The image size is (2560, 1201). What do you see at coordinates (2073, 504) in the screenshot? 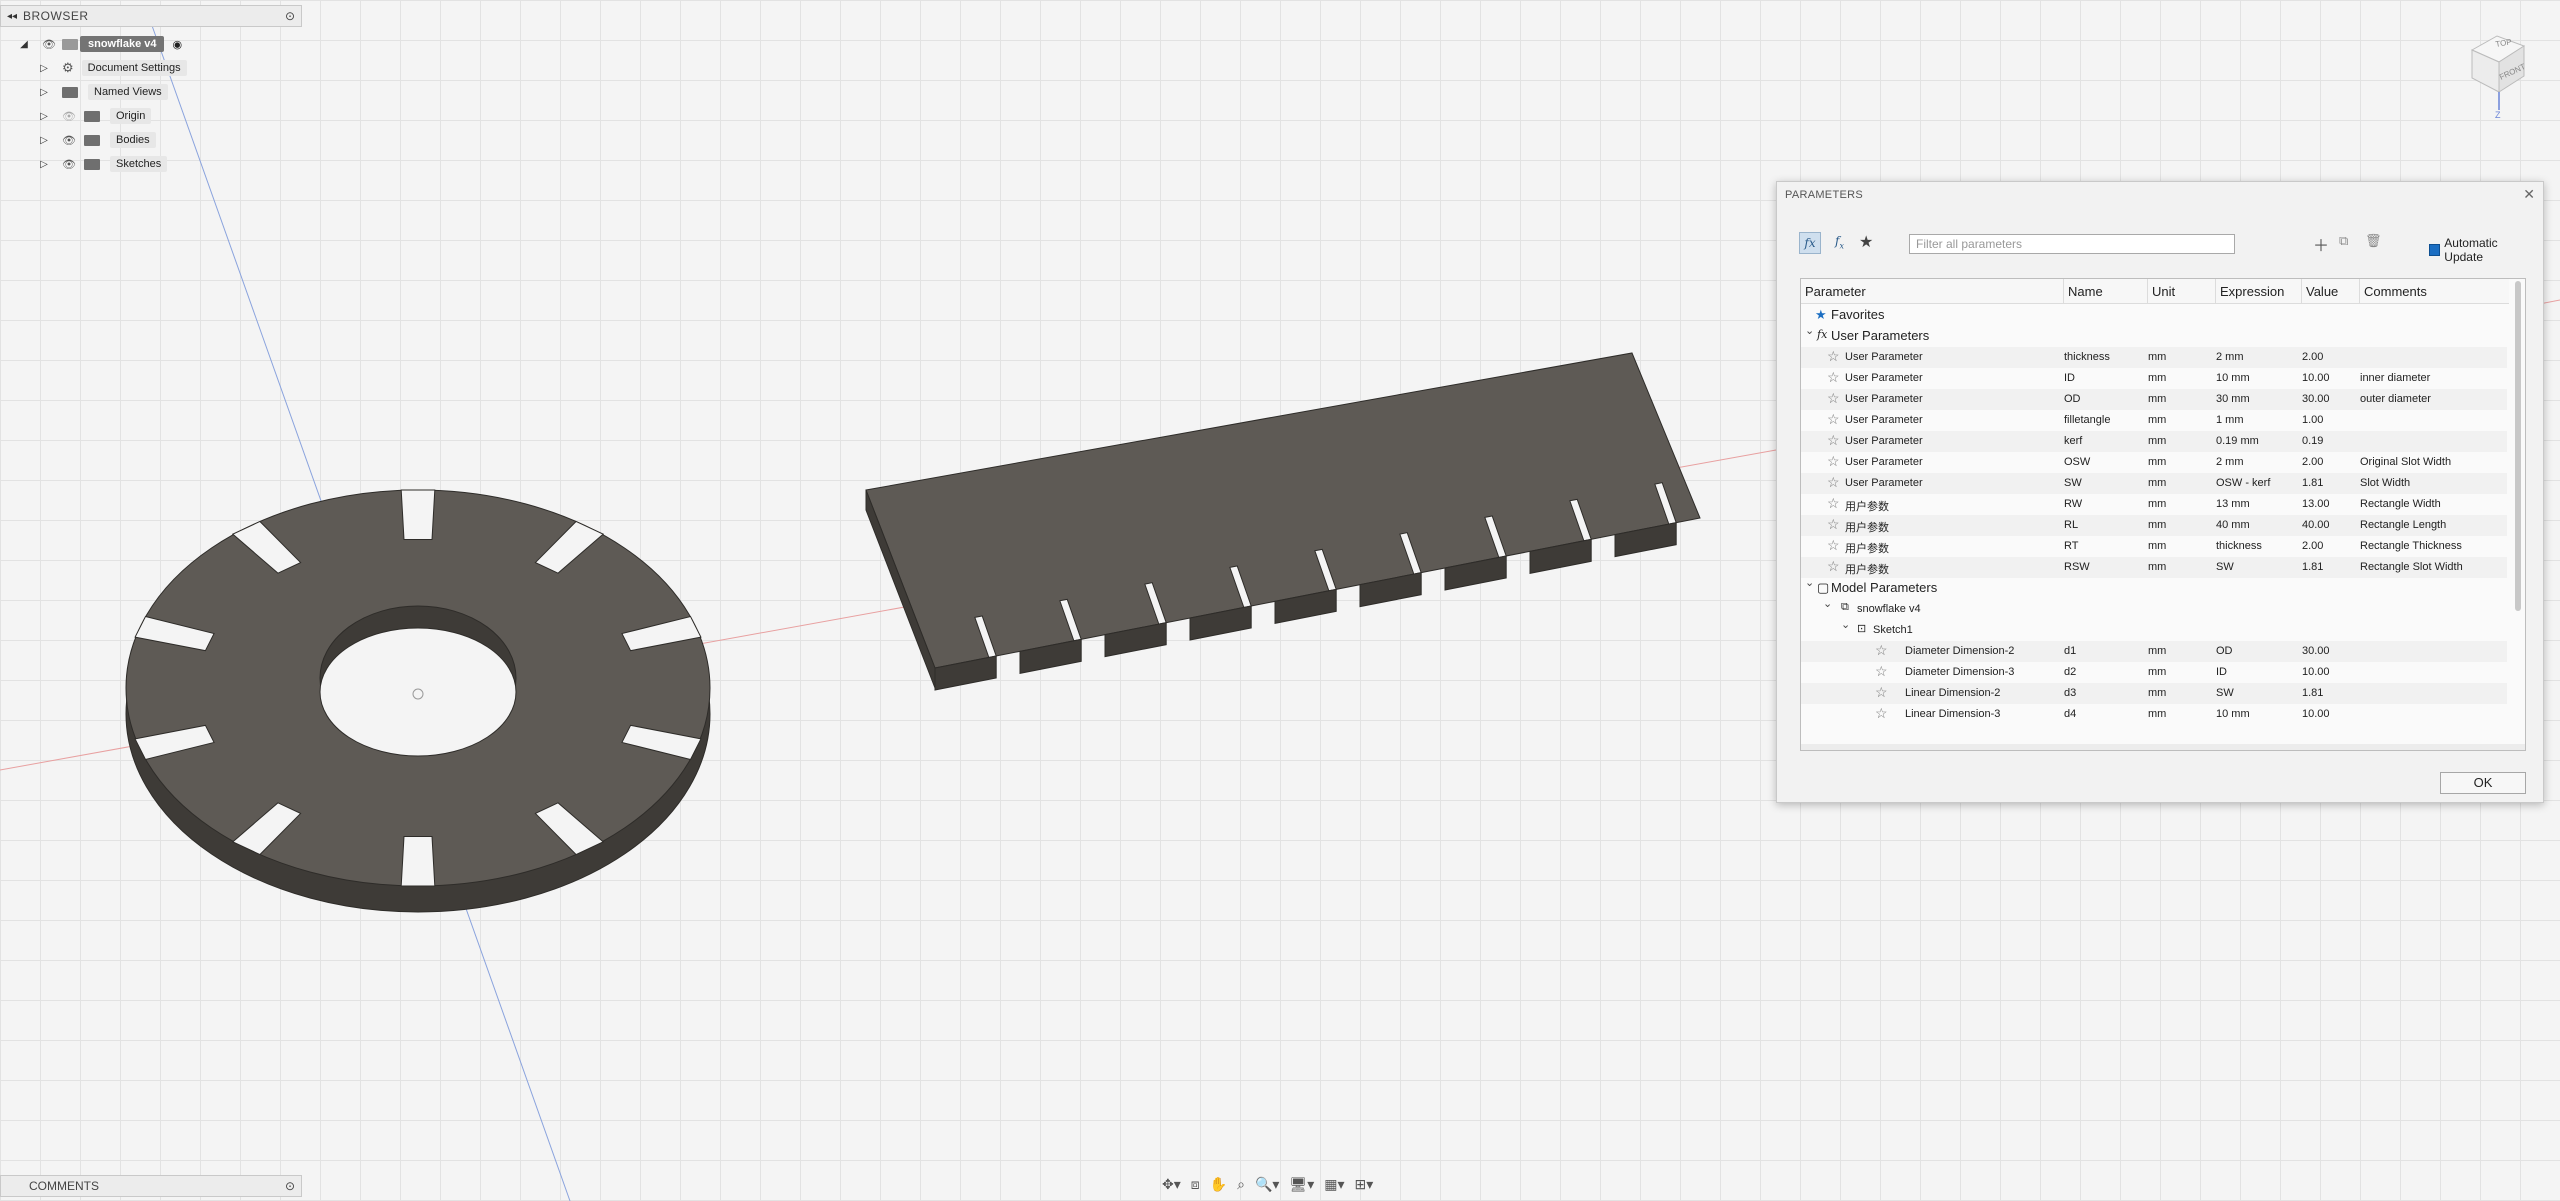
I see `cell-name: RW` at bounding box center [2073, 504].